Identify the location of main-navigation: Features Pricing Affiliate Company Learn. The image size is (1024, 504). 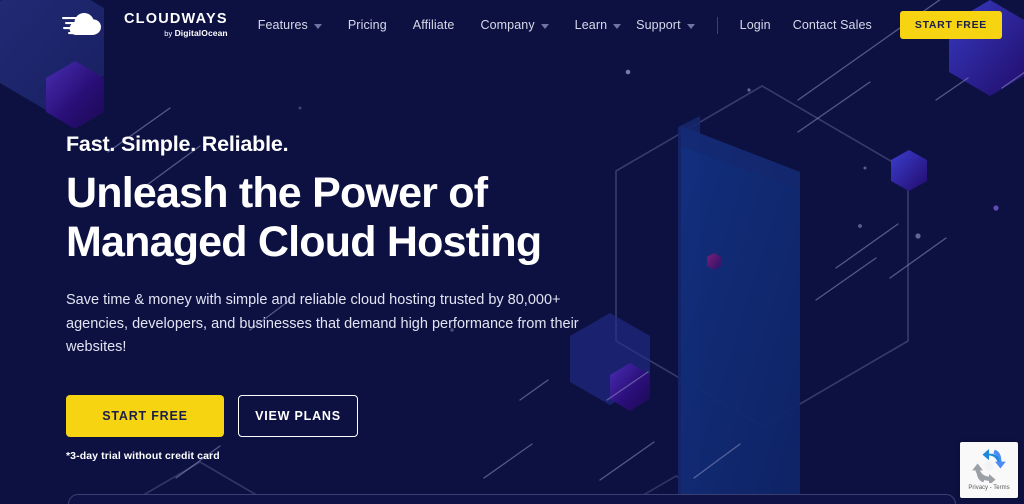
(440, 25).